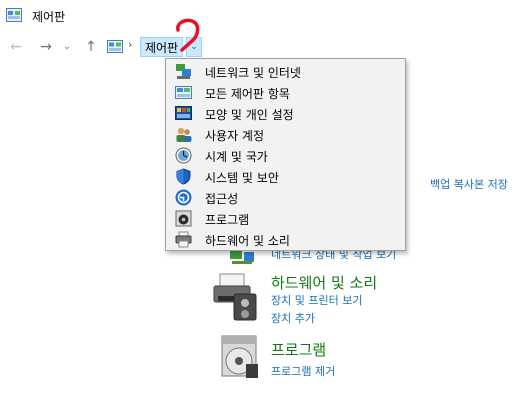 Image resolution: width=530 pixels, height=400 pixels. Describe the element at coordinates (242, 178) in the screenshot. I see `dropdown-item-label: 시스템 및 보안` at that location.